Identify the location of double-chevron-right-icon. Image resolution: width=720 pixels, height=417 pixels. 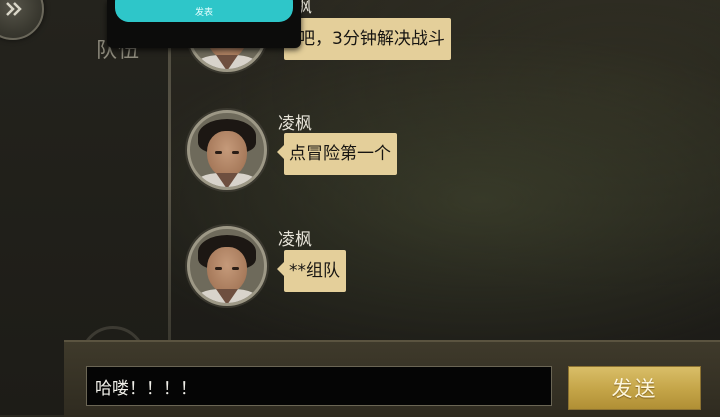
(14, 9).